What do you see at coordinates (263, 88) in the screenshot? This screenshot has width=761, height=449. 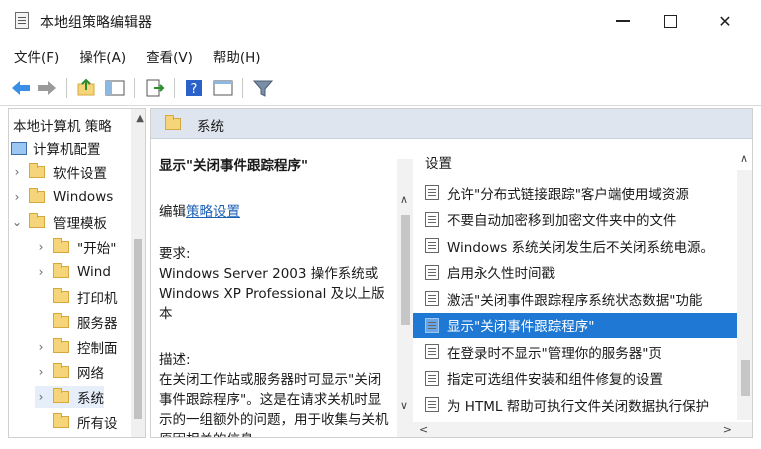 I see `filter-icon` at bounding box center [263, 88].